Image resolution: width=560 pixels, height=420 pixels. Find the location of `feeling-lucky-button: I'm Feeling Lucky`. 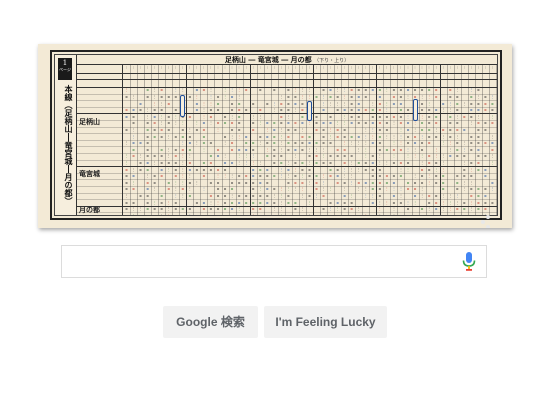

feeling-lucky-button: I'm Feeling Lucky is located at coordinates (325, 322).